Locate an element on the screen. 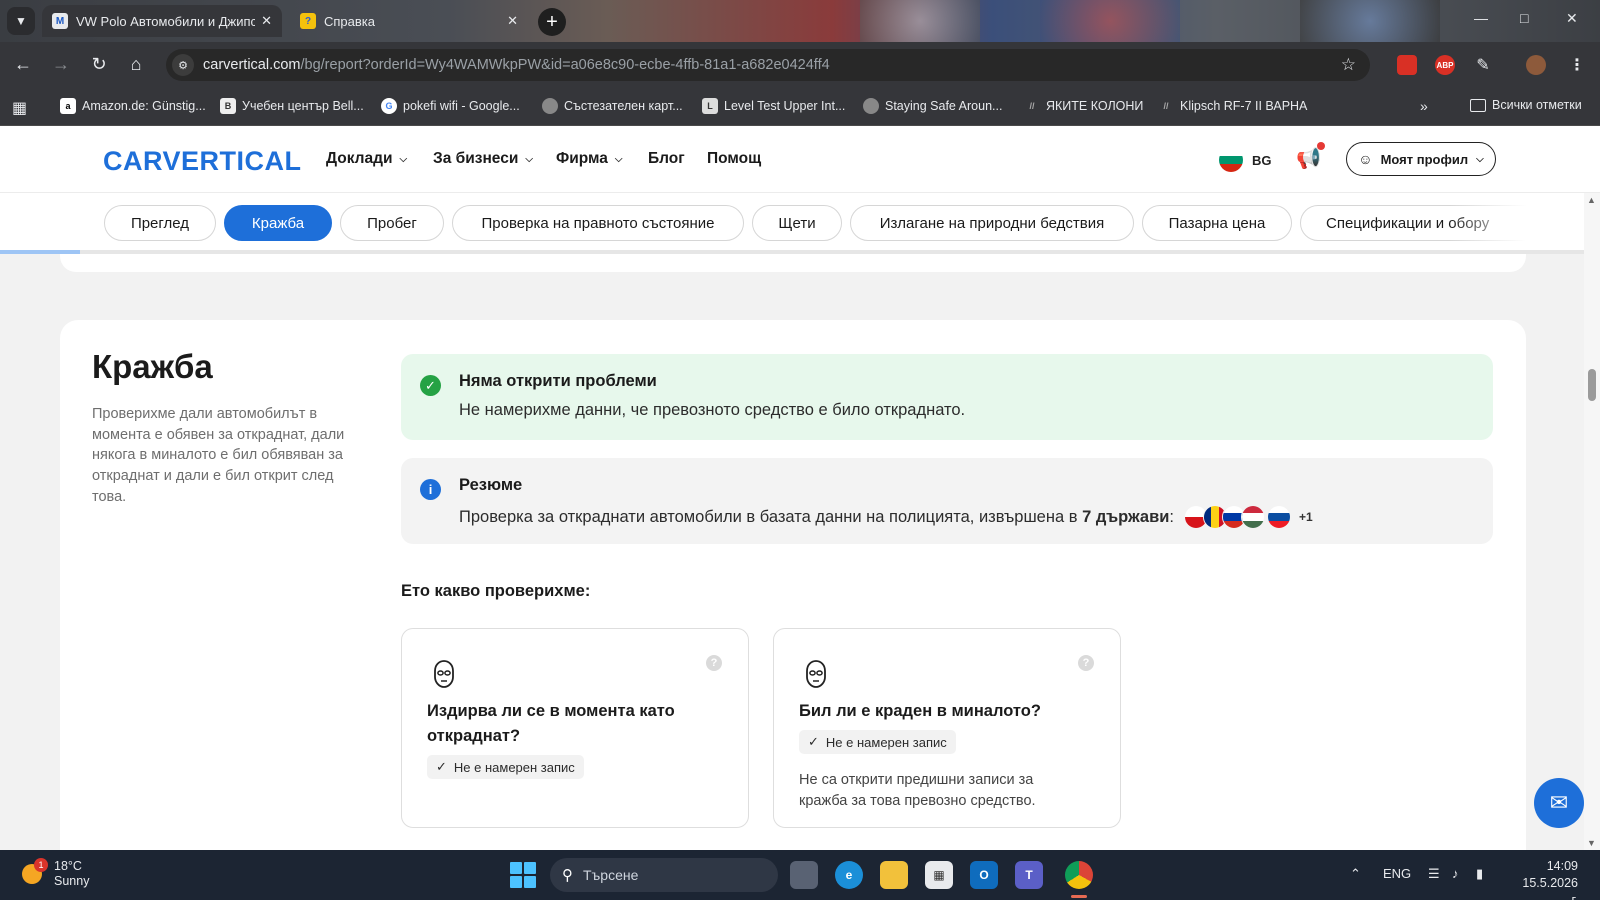 This screenshot has width=1600, height=900. system-clock: 14:09 15.5.2026 г. is located at coordinates (1548, 879).